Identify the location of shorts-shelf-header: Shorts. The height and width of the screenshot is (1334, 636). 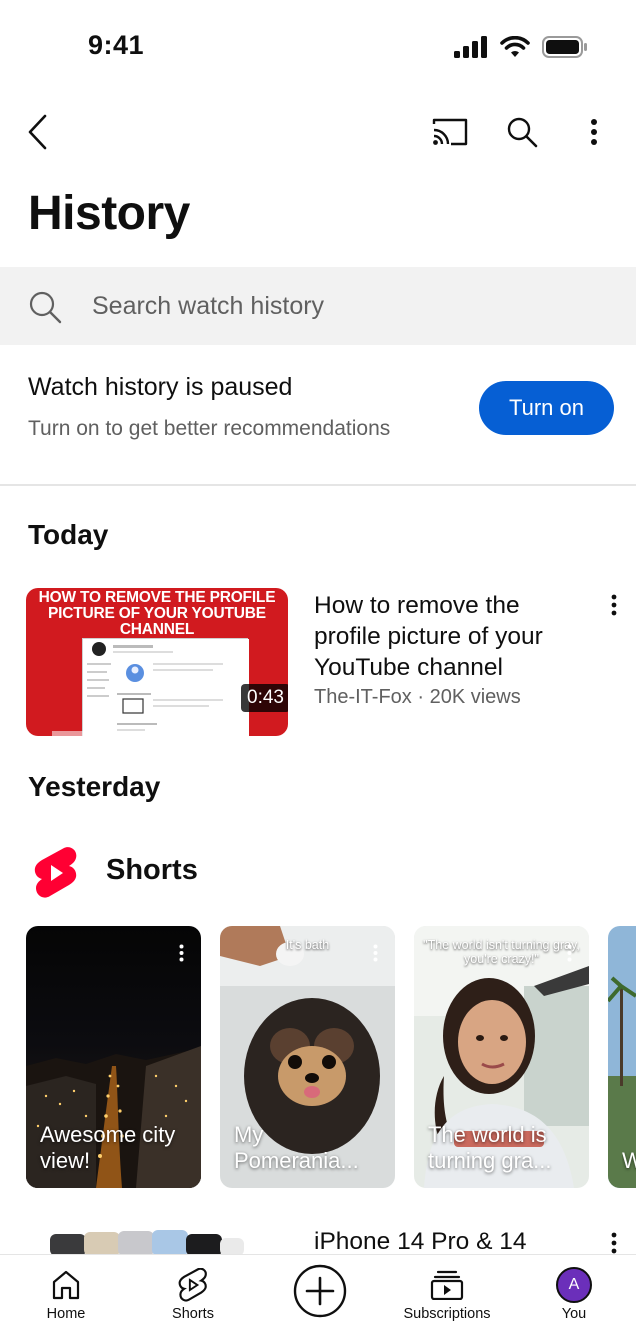
(318, 872).